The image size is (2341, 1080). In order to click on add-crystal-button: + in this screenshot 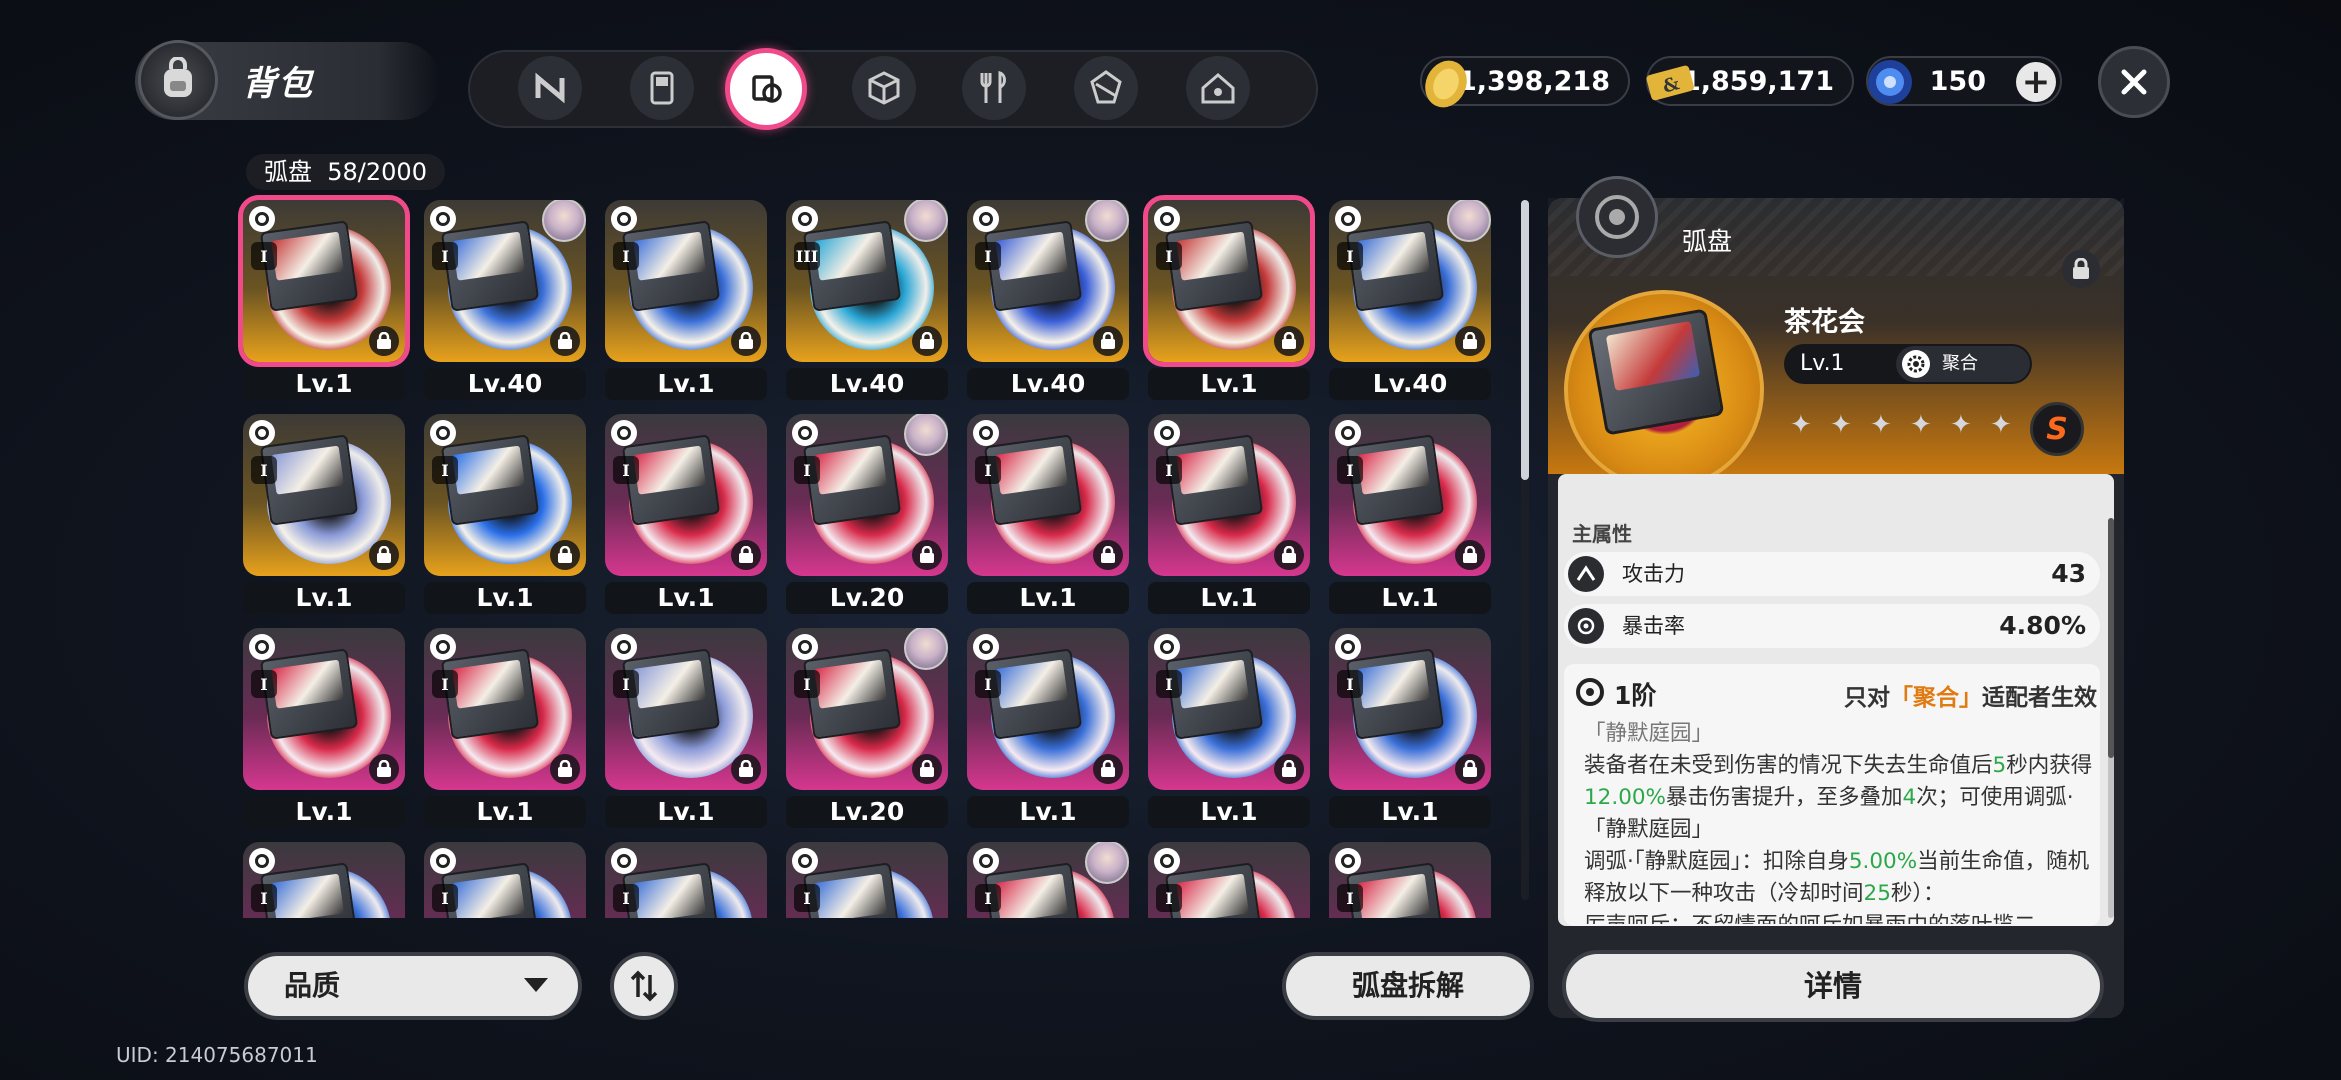, I will do `click(2036, 82)`.